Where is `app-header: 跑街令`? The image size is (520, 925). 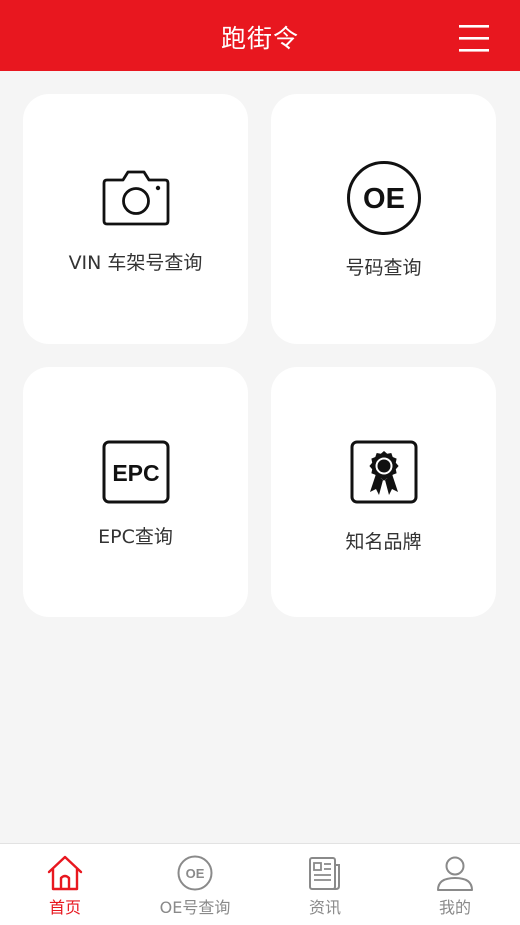 app-header: 跑街令 is located at coordinates (260, 35).